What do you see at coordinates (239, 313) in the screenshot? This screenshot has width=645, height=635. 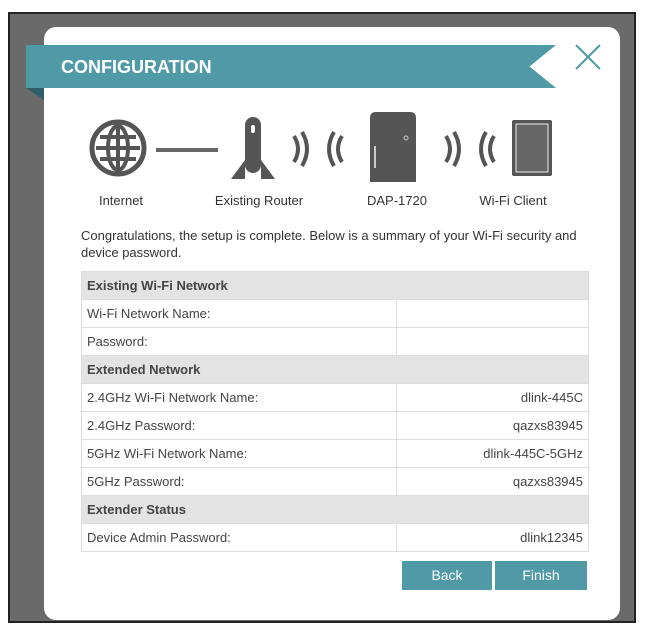 I see `row-label: Wi-Fi Network Name:` at bounding box center [239, 313].